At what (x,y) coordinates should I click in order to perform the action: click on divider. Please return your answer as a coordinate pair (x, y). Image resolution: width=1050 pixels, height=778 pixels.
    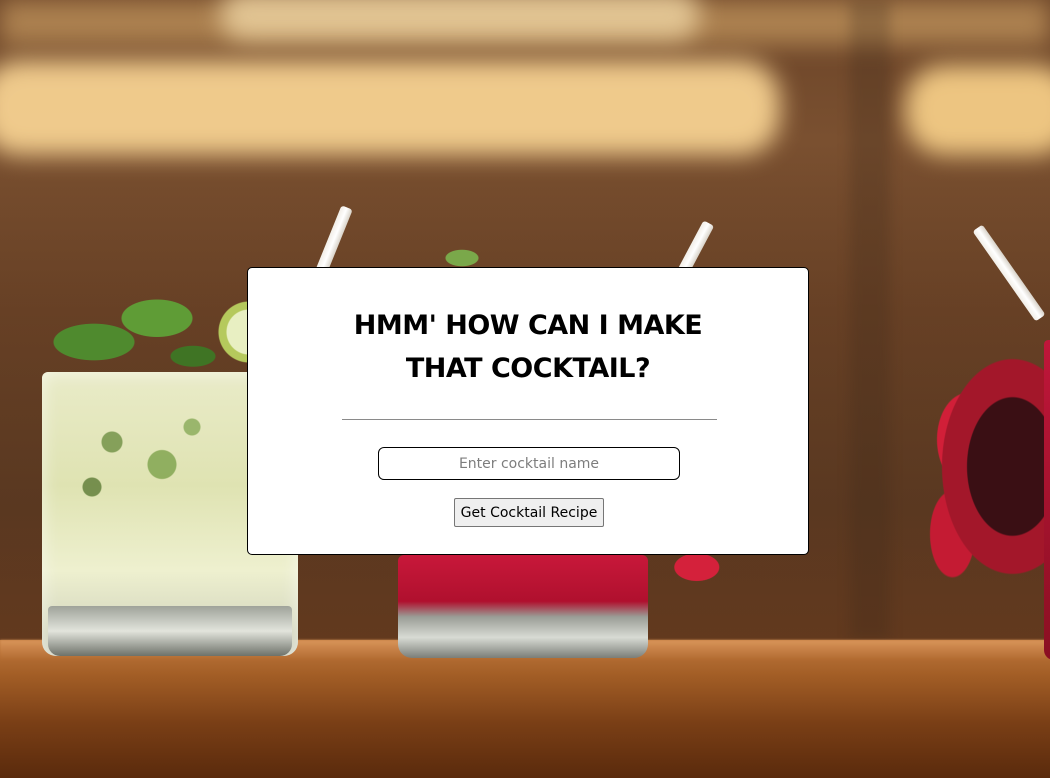
    Looking at the image, I should click on (529, 419).